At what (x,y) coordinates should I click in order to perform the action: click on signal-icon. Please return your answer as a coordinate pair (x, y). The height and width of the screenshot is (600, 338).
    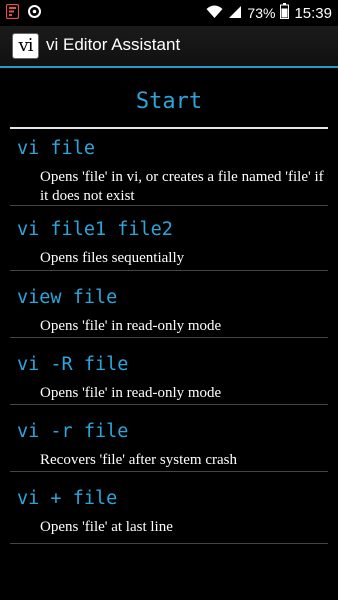
    Looking at the image, I should click on (235, 13).